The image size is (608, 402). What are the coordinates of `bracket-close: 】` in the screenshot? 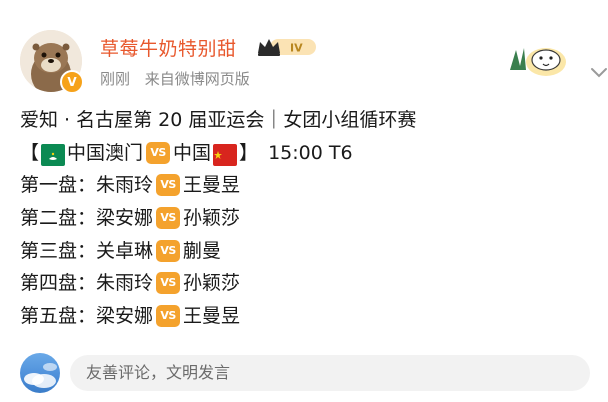 It's located at (249, 152).